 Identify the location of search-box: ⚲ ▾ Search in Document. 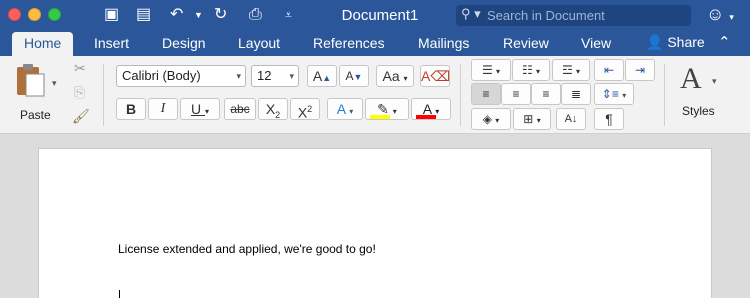
(573, 15).